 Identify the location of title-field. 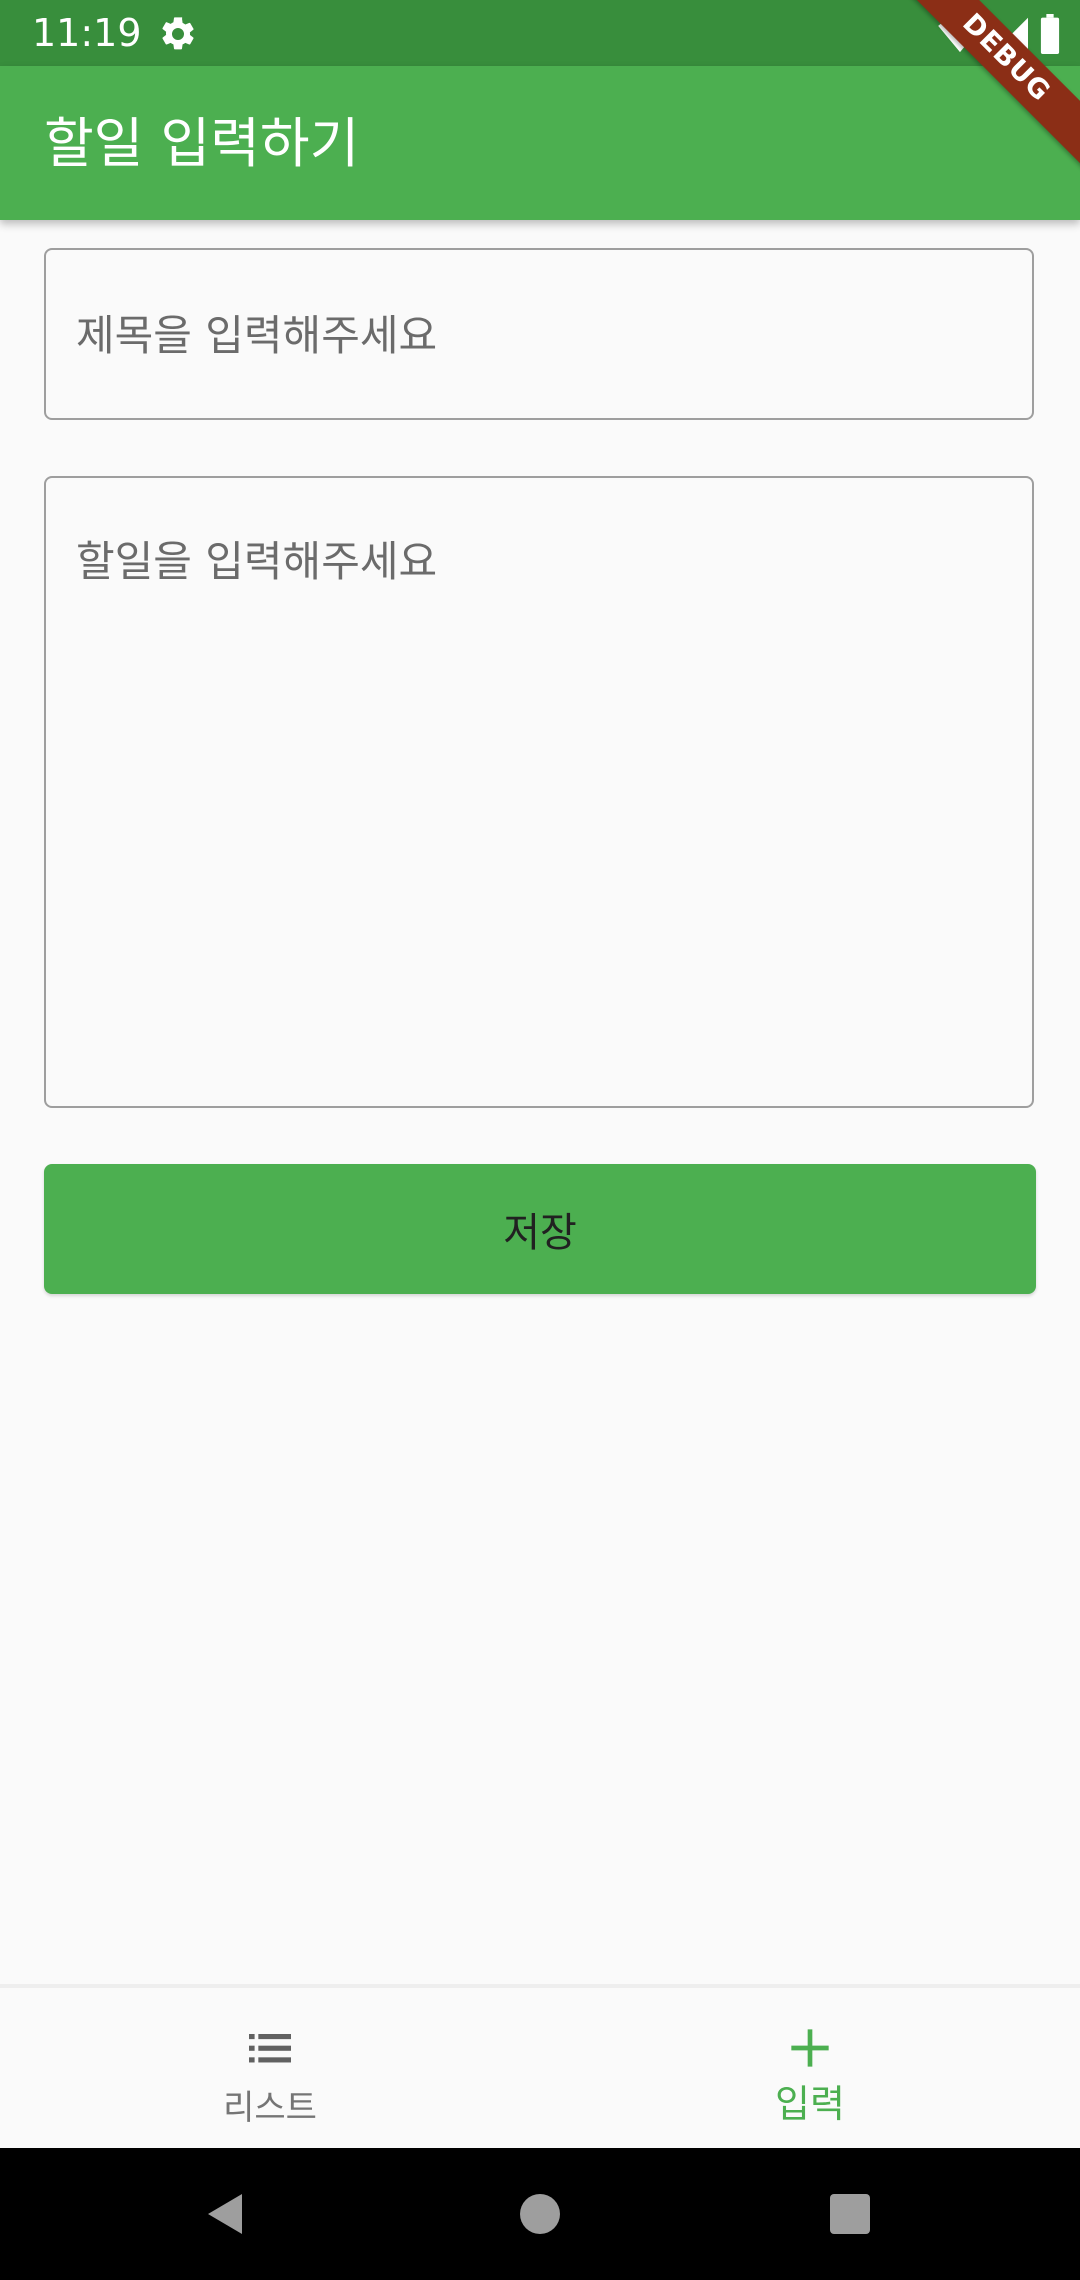
(539, 334).